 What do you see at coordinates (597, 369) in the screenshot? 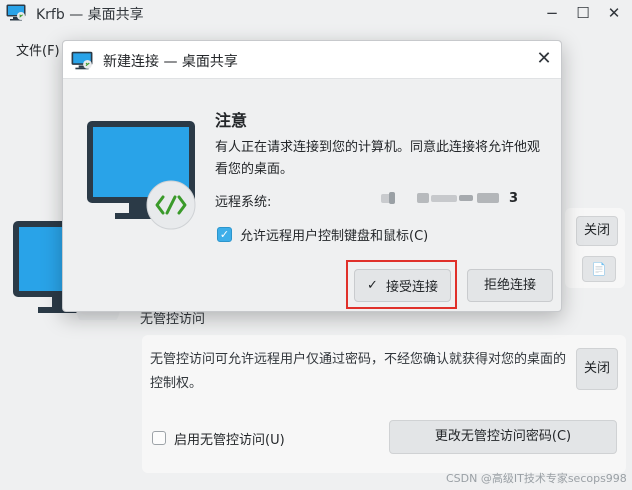
I see `unattended-close-button: 关闭` at bounding box center [597, 369].